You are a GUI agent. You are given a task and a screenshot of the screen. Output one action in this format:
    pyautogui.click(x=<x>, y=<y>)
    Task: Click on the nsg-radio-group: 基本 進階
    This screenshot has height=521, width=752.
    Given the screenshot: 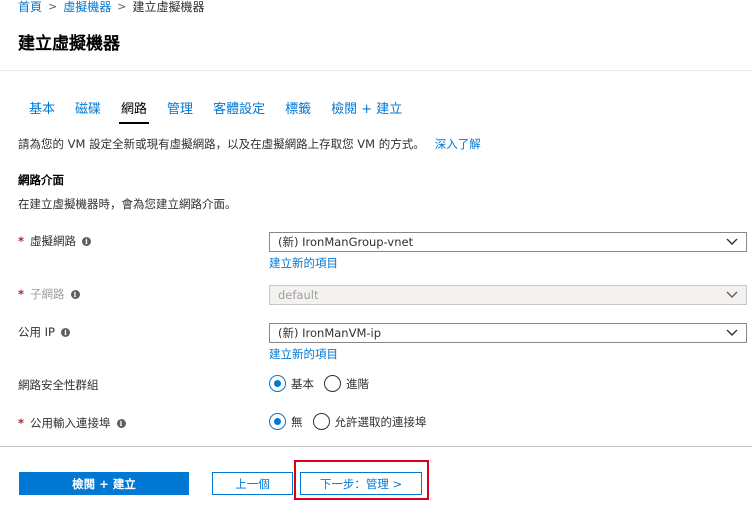 What is the action you would take?
    pyautogui.click(x=324, y=383)
    